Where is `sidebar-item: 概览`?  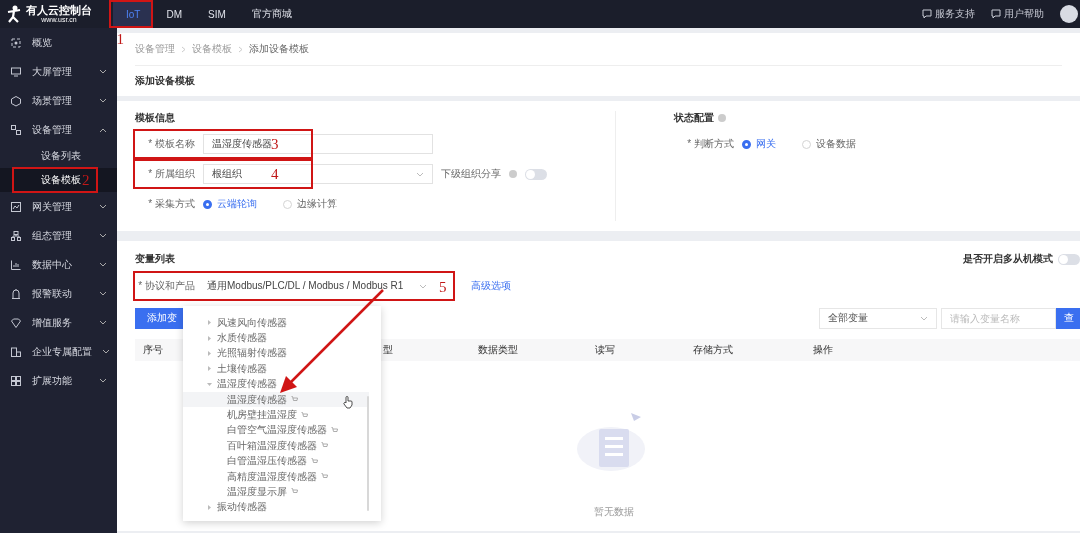
sidebar-item: 概览 is located at coordinates (58, 42).